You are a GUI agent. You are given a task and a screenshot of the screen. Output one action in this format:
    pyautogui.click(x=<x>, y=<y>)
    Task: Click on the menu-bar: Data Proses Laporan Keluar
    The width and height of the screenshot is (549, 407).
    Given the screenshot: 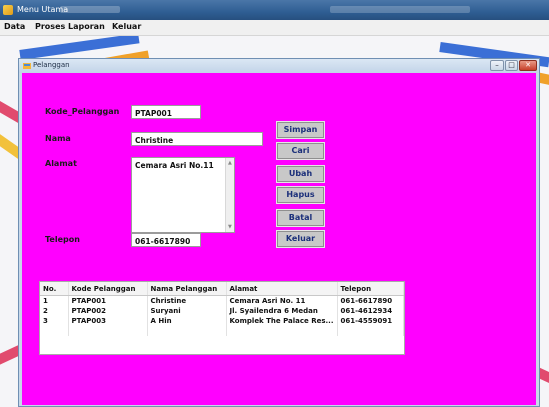 What is the action you would take?
    pyautogui.click(x=274, y=28)
    